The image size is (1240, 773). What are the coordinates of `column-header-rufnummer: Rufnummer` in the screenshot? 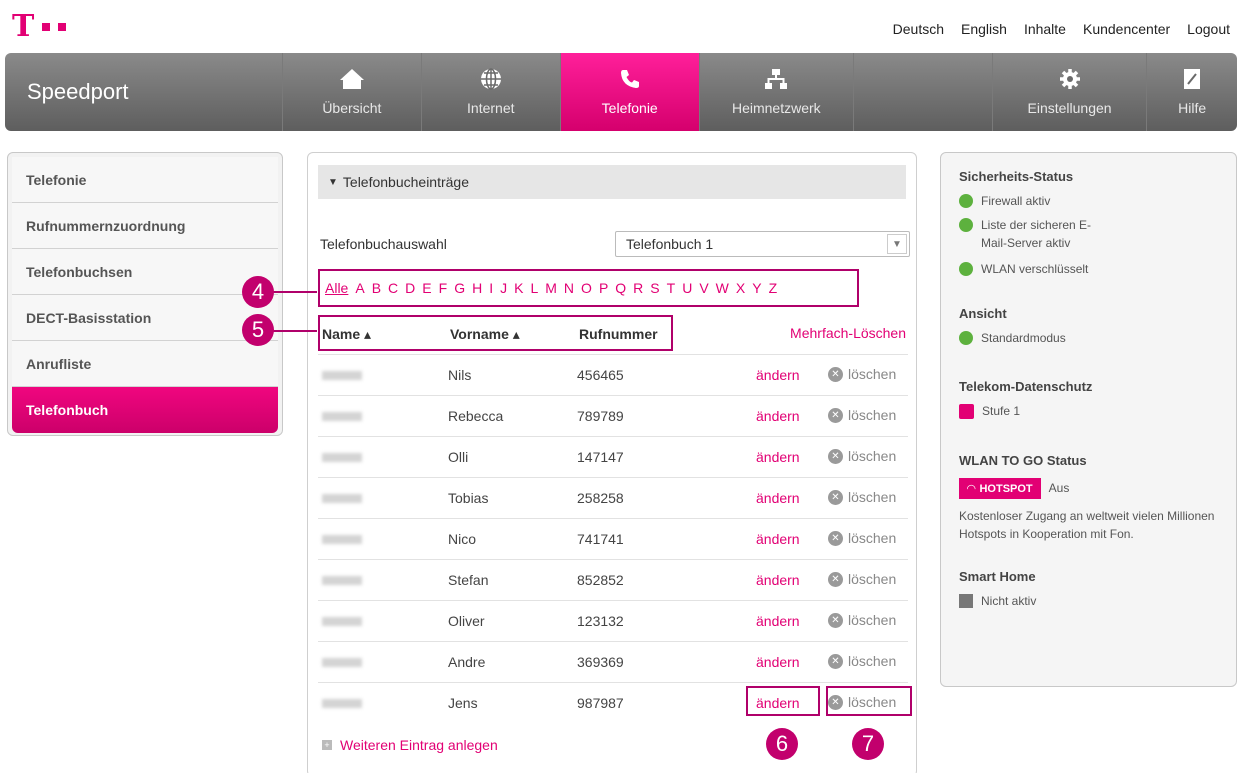 It's located at (618, 334).